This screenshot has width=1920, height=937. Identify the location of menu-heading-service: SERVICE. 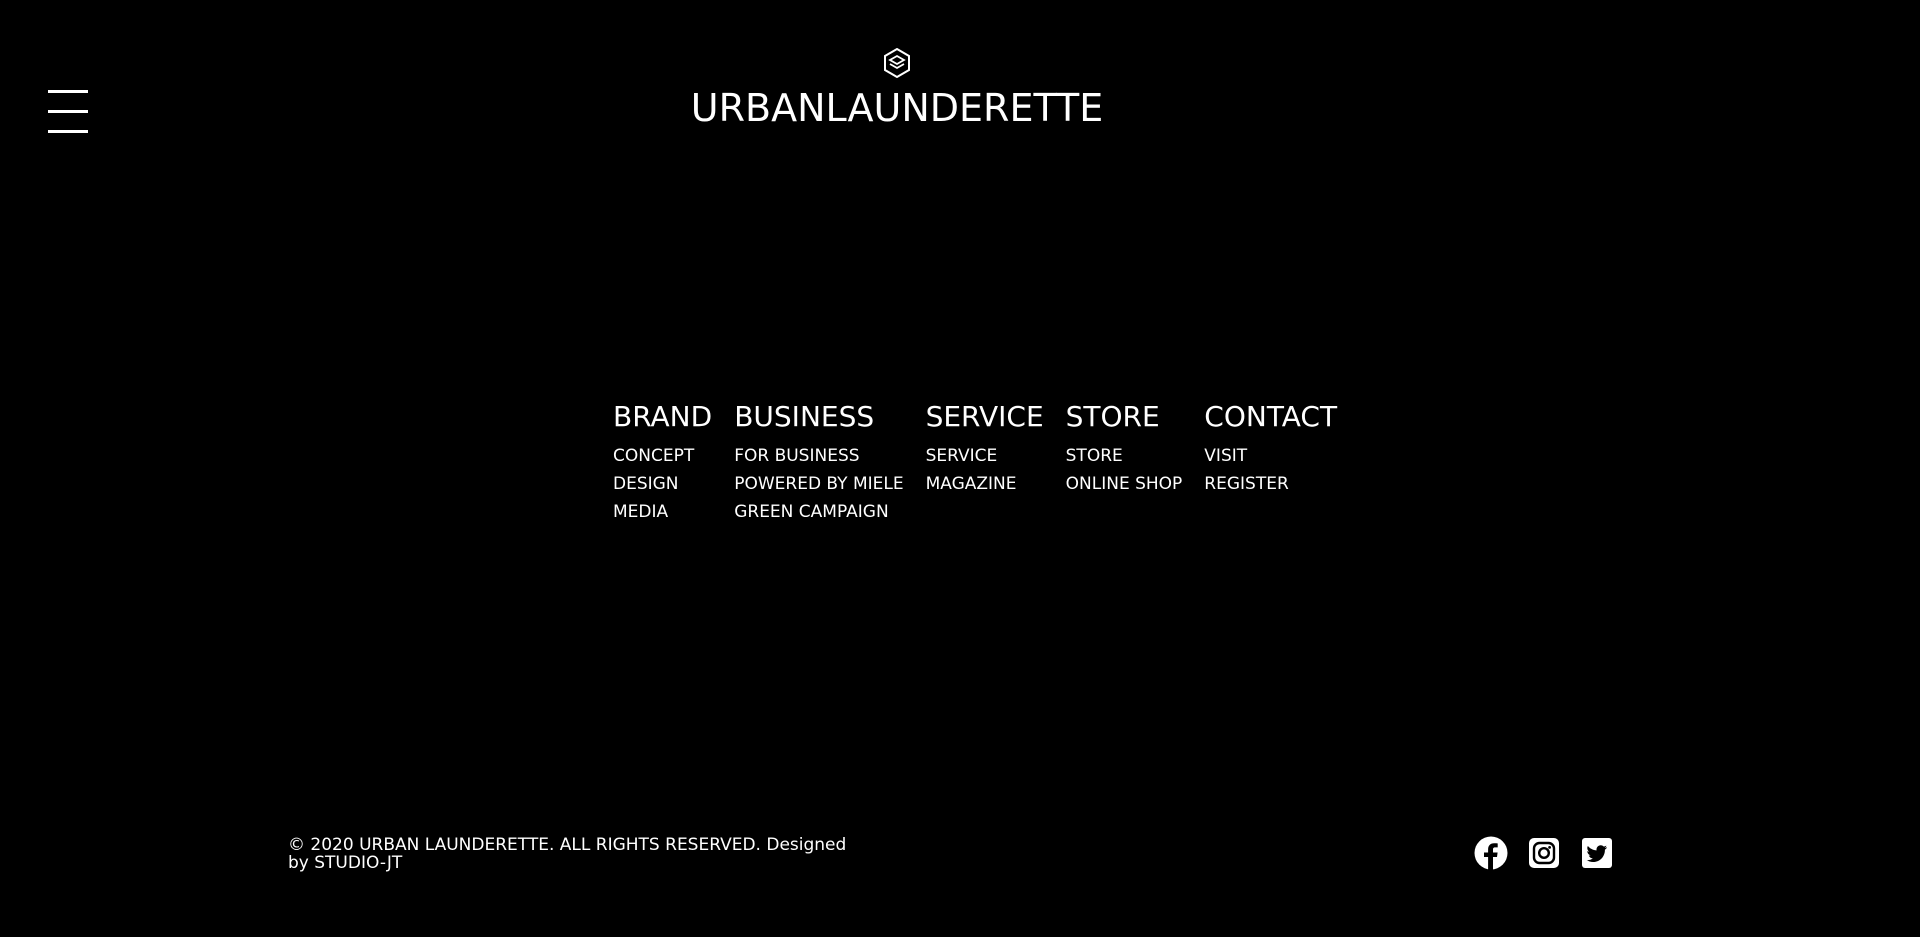
(985, 417).